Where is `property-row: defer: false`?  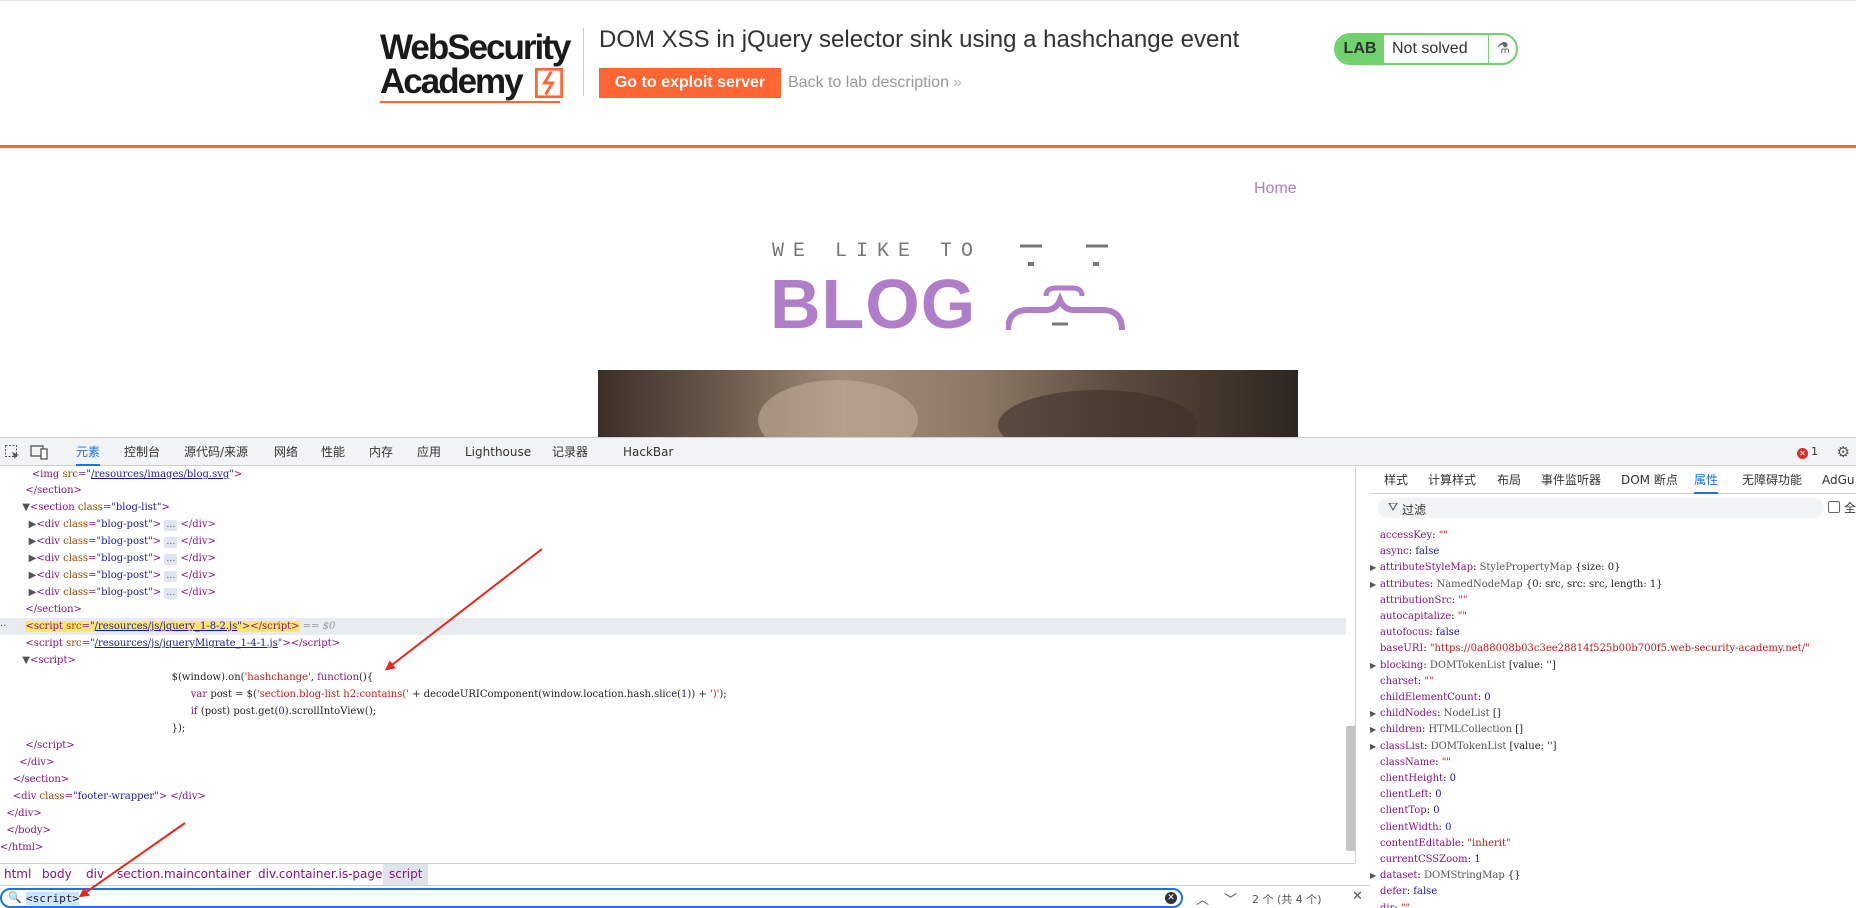 property-row: defer: false is located at coordinates (1613, 892).